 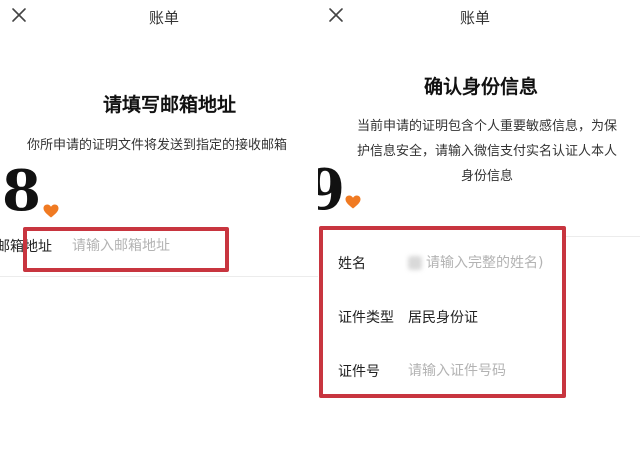 What do you see at coordinates (331, 190) in the screenshot?
I see `step-number: 9` at bounding box center [331, 190].